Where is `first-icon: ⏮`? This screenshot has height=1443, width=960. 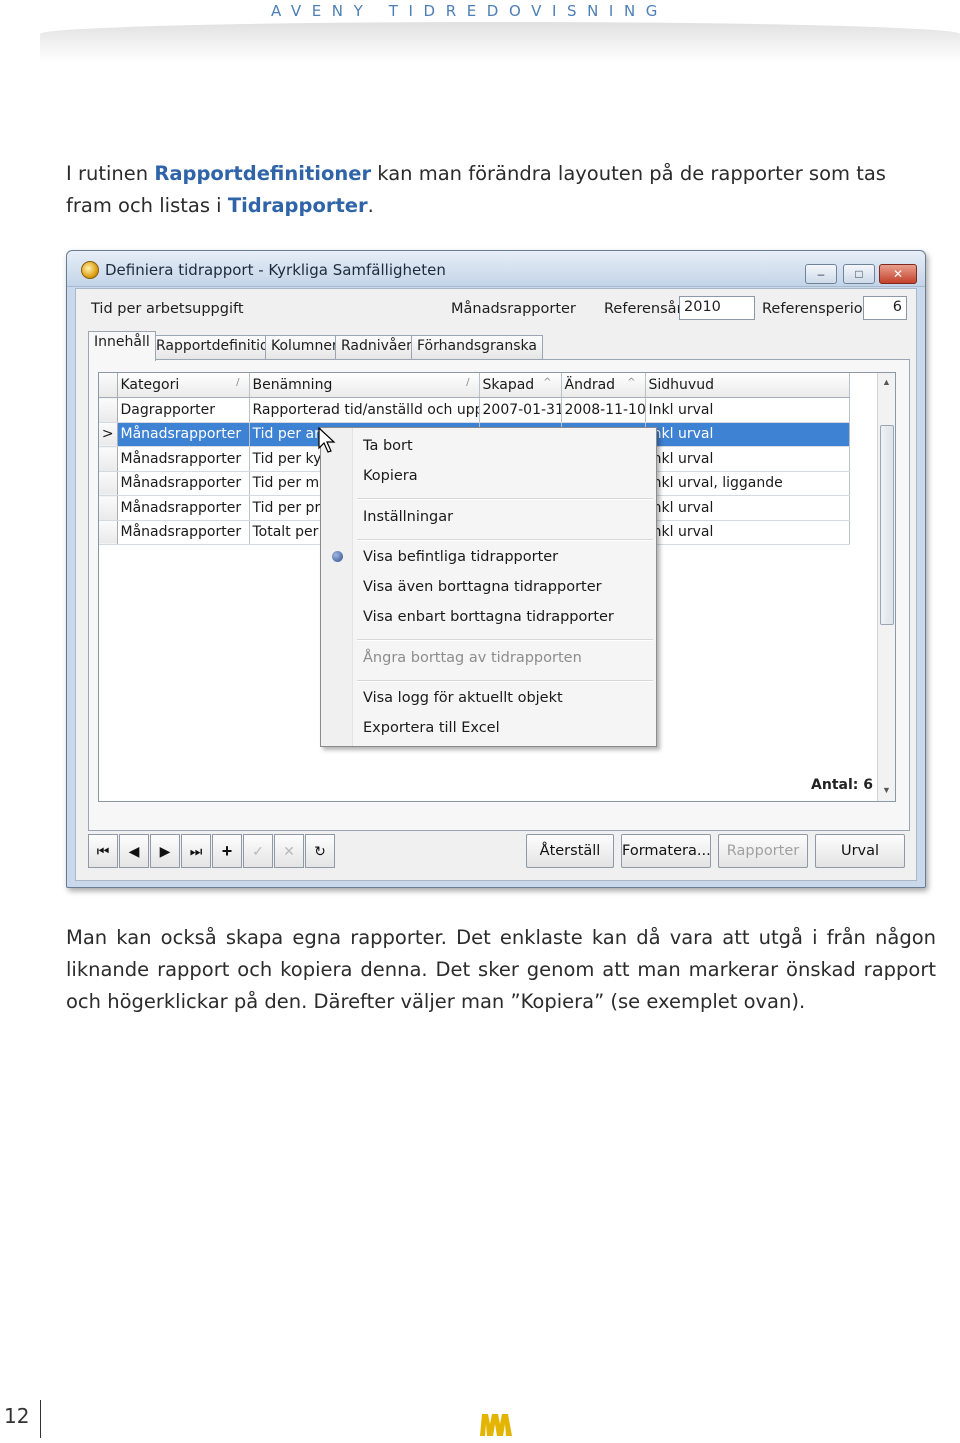
first-icon: ⏮ is located at coordinates (103, 851).